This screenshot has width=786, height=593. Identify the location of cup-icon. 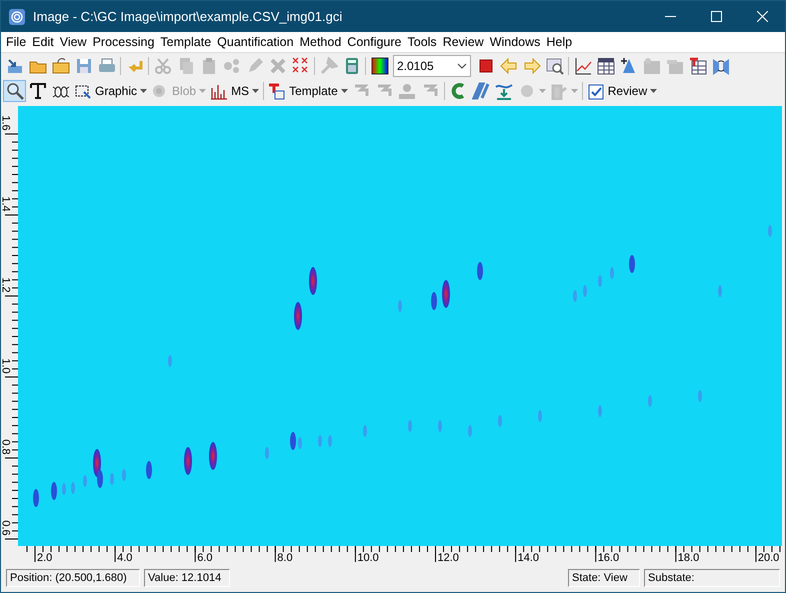
(559, 91).